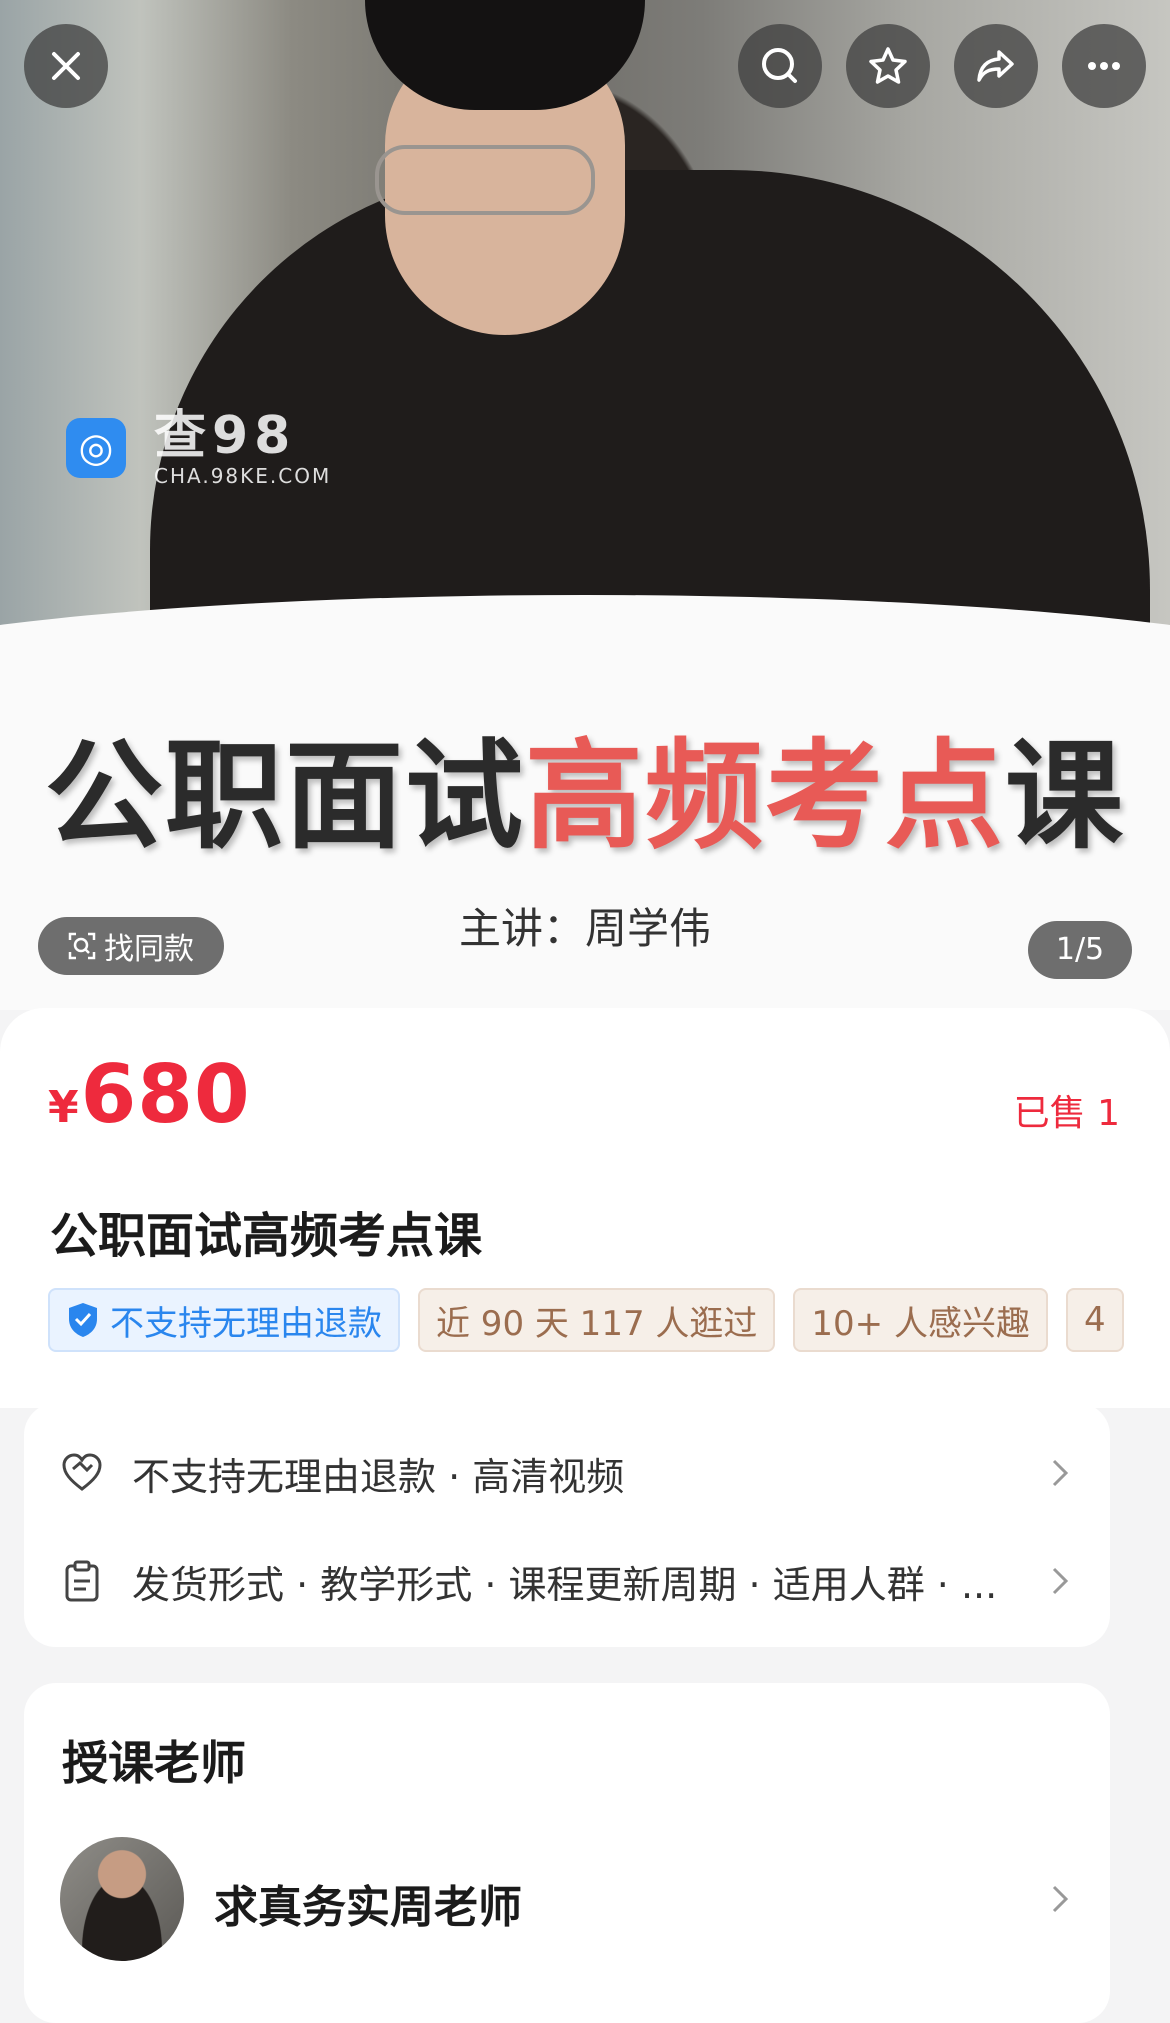  What do you see at coordinates (1065, 795) in the screenshot?
I see `cover-title-end: 课` at bounding box center [1065, 795].